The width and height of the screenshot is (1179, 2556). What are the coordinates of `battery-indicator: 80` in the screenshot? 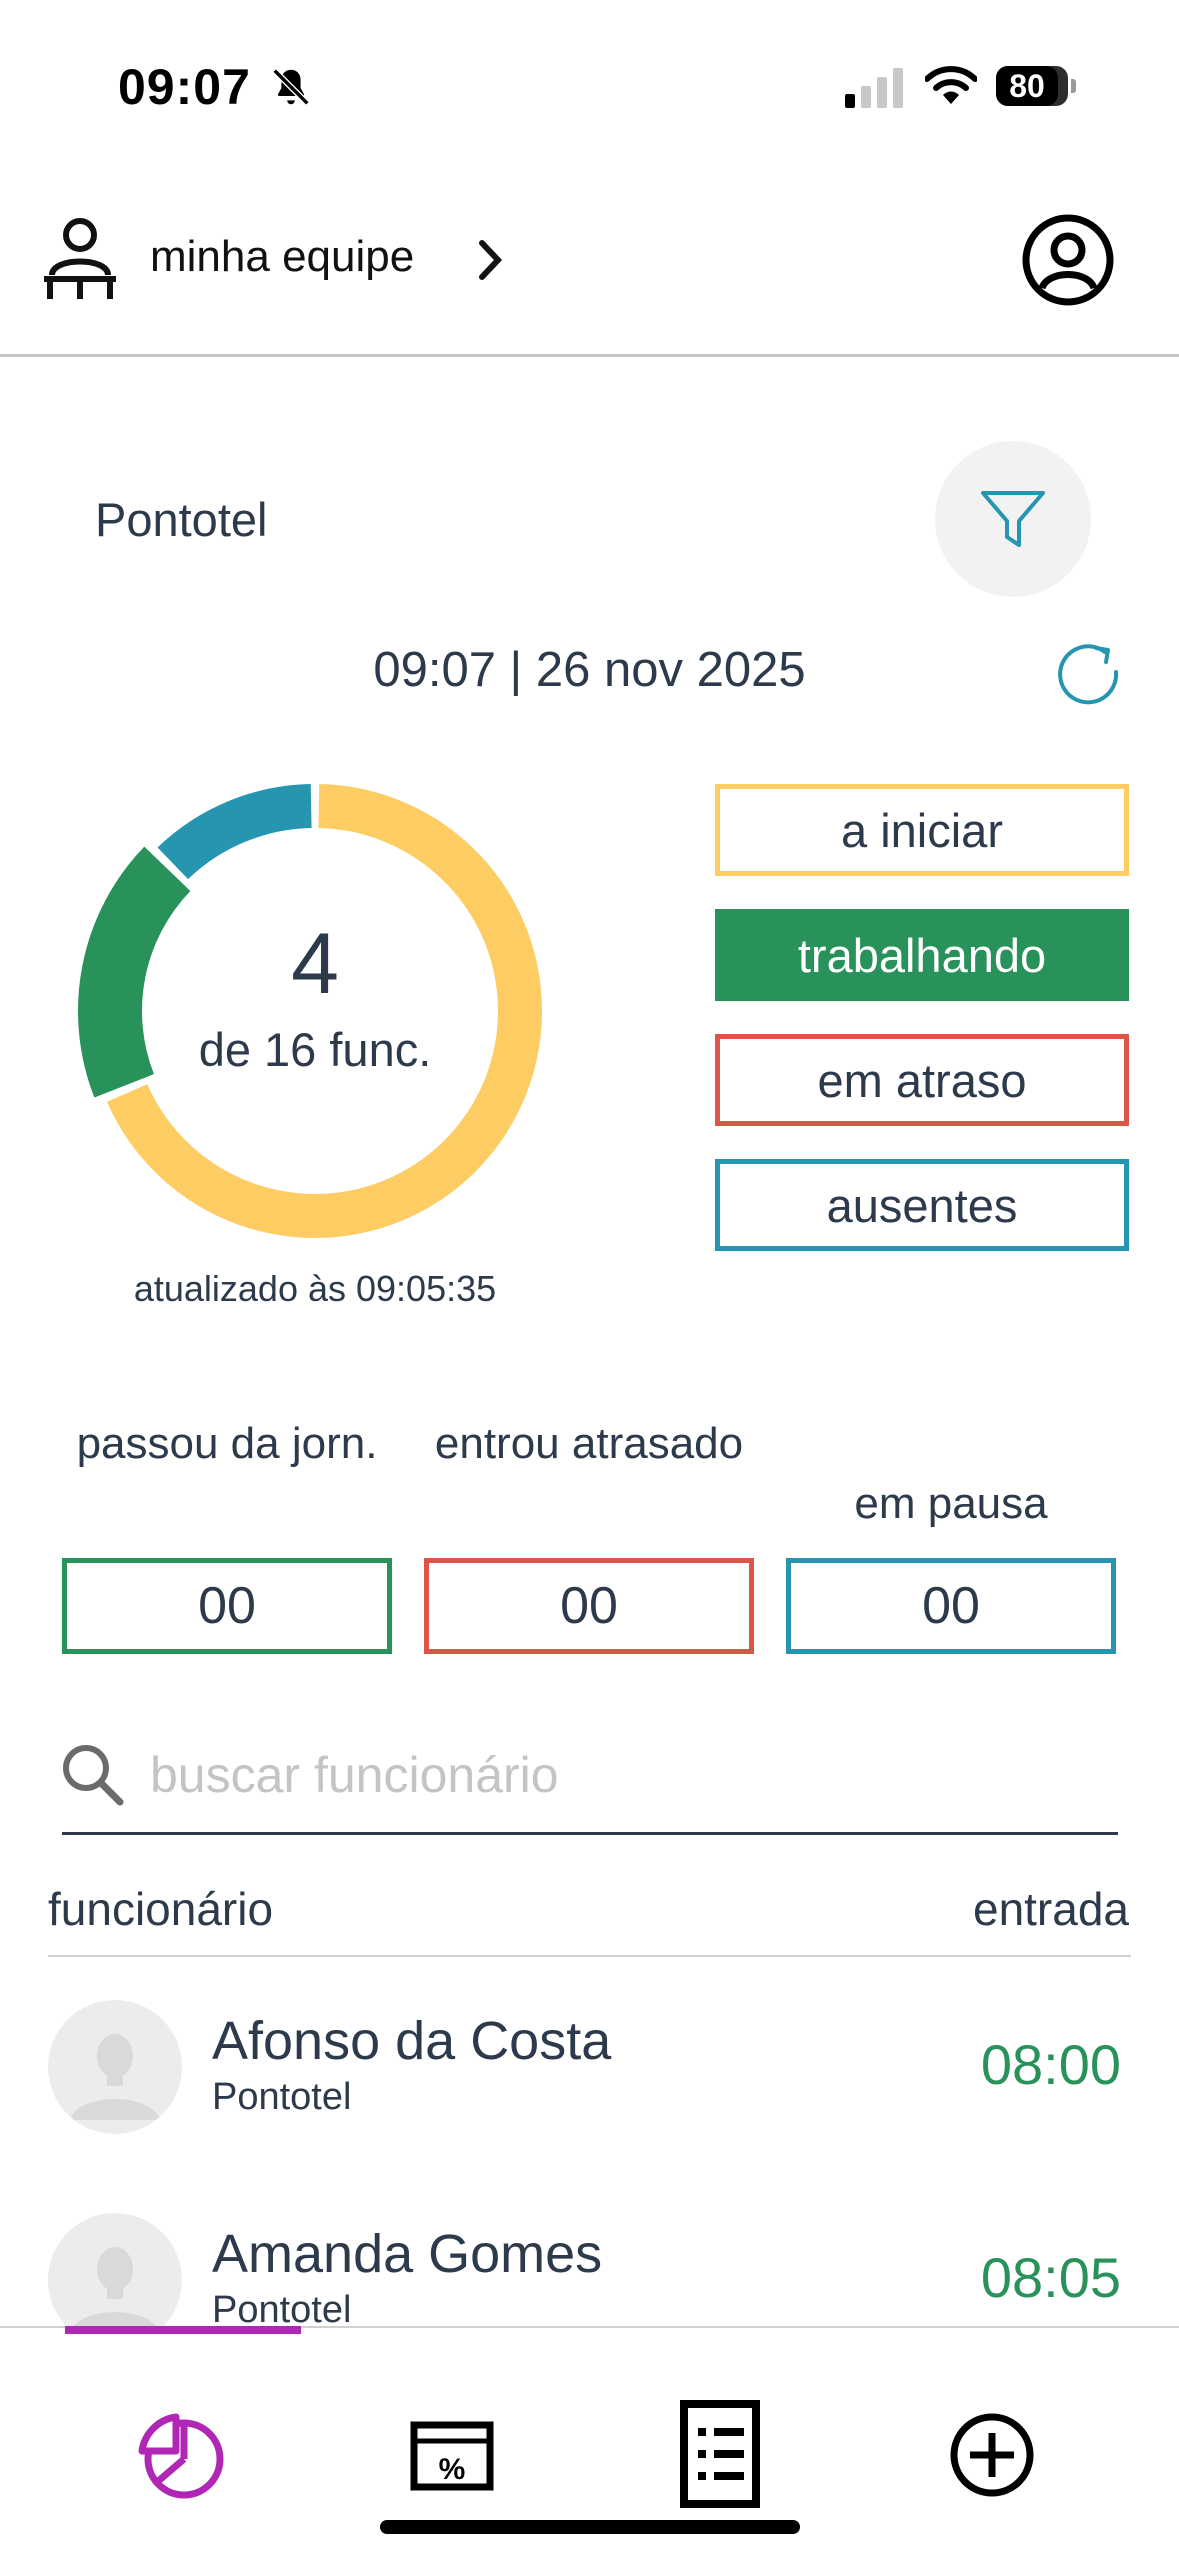 It's located at (1036, 86).